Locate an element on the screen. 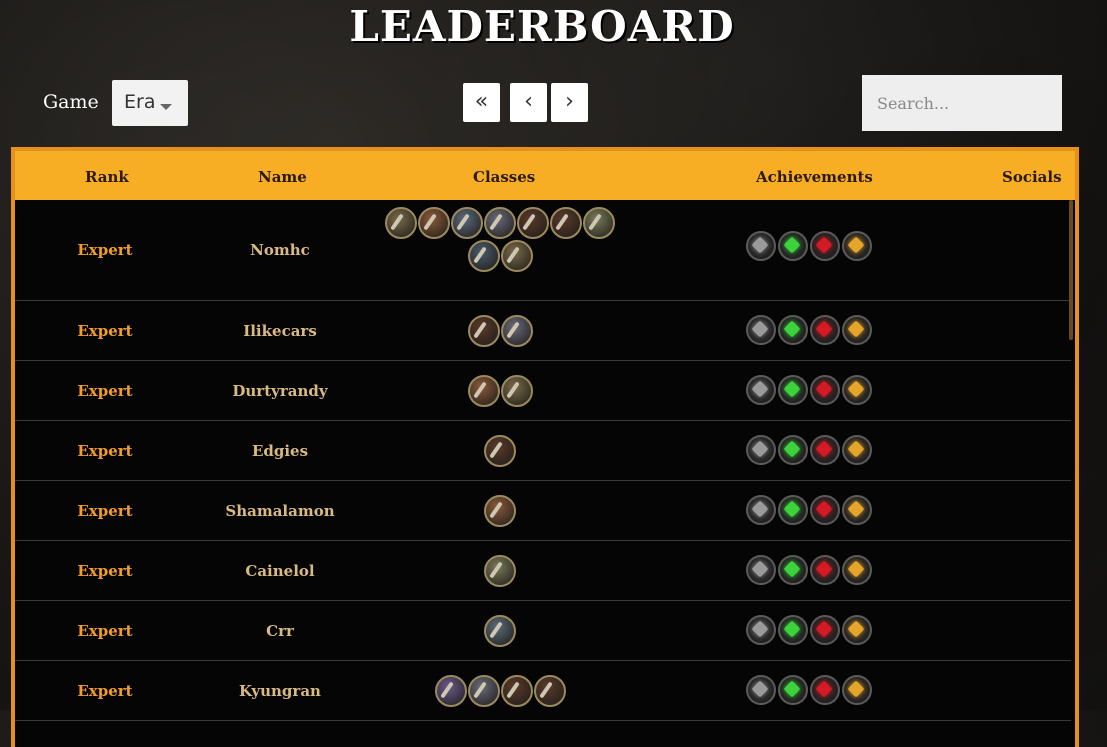  player-name-link: Shamalamon is located at coordinates (280, 511).